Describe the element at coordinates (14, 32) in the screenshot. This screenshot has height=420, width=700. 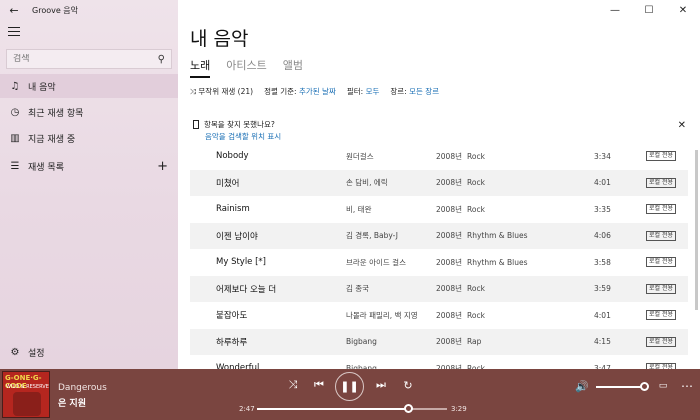
I see `hamburger-menu-icon` at that location.